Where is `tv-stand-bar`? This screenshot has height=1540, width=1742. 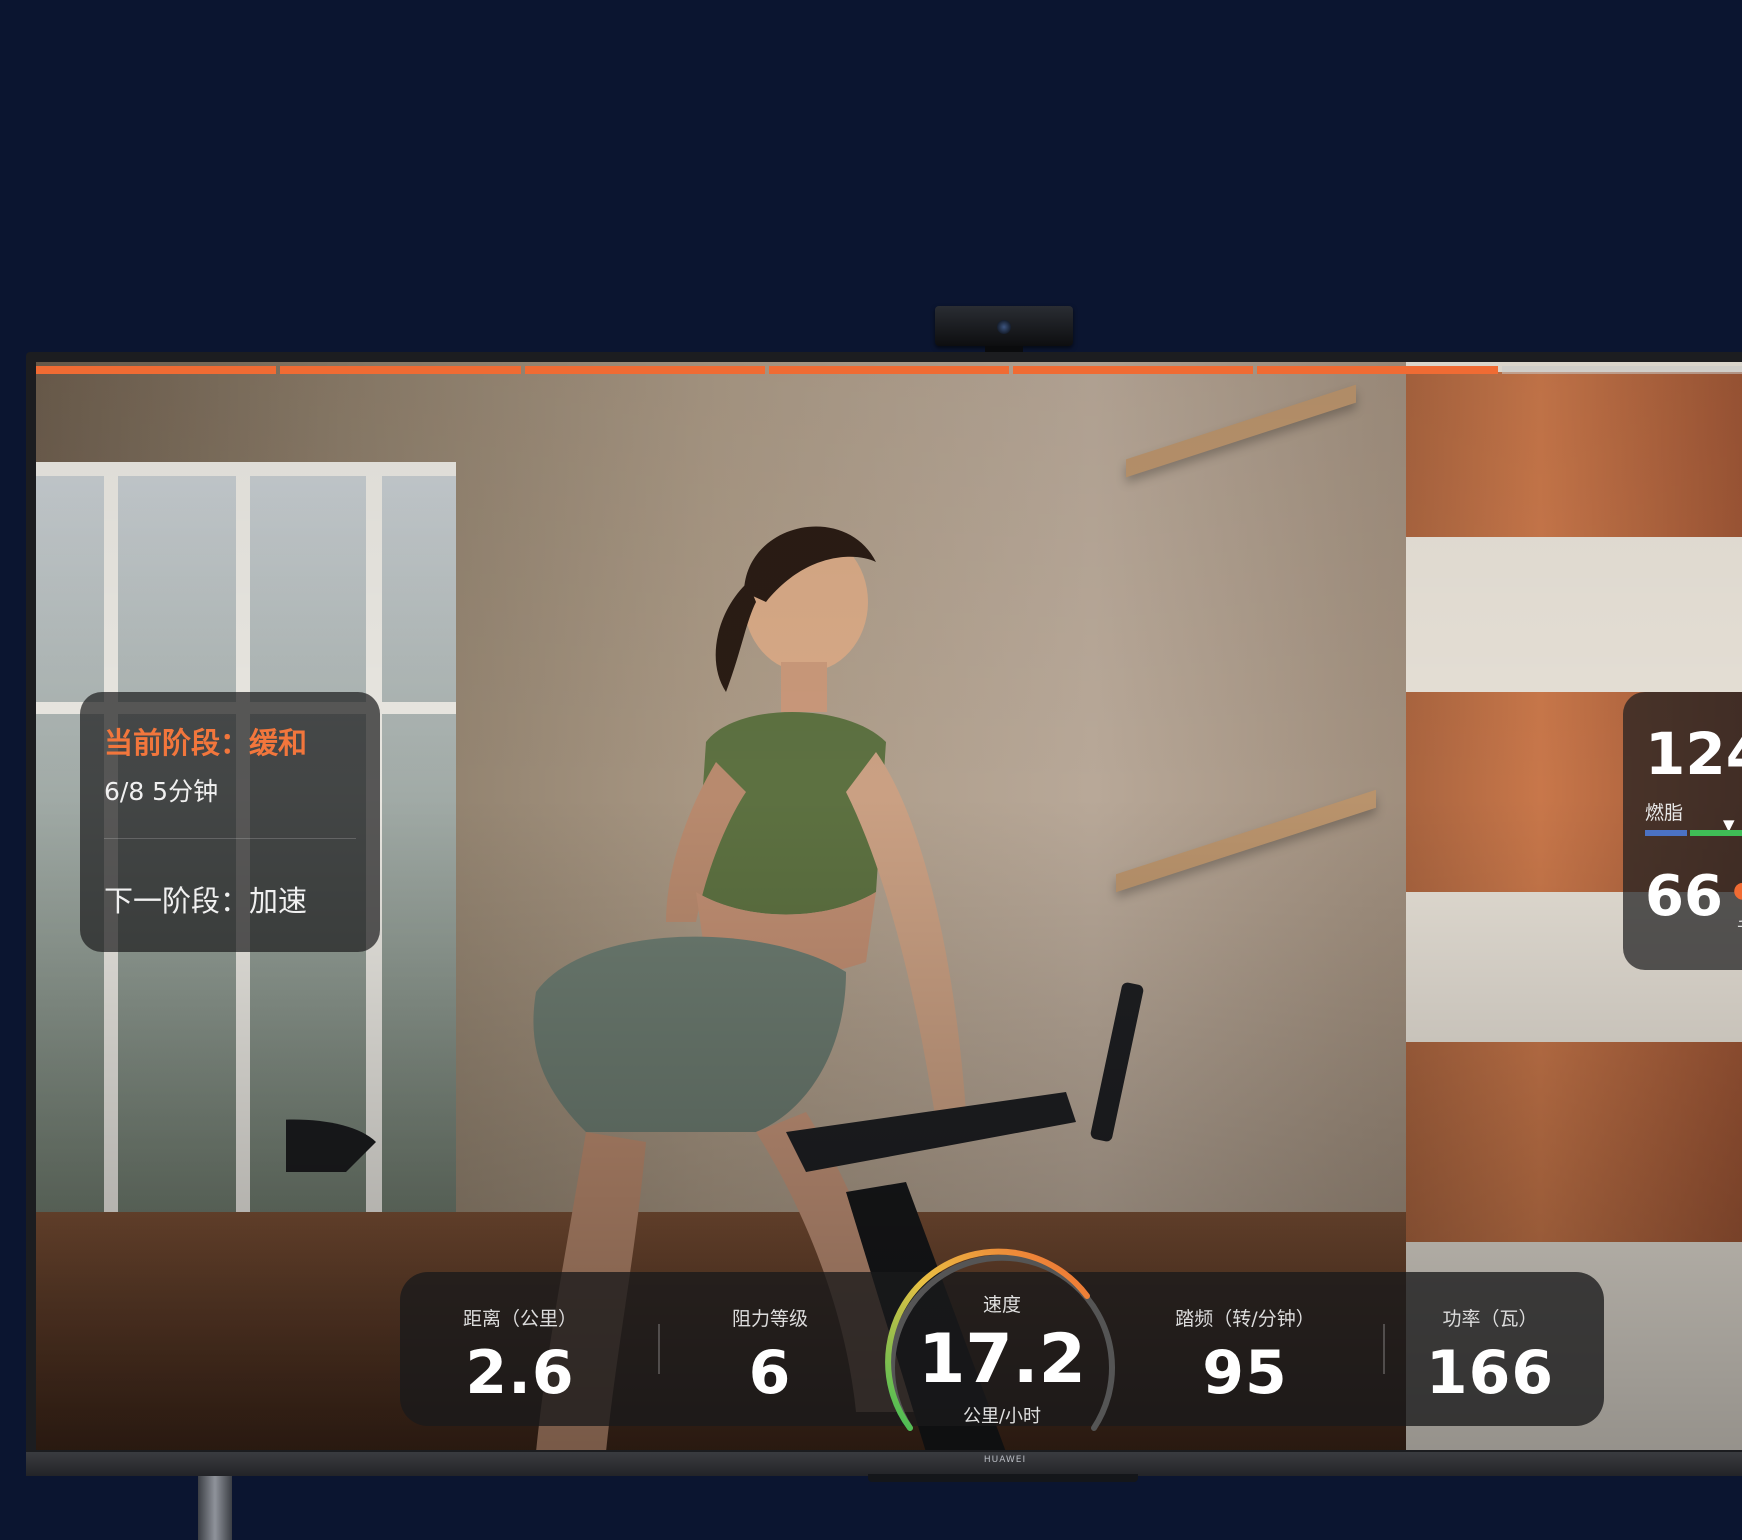 tv-stand-bar is located at coordinates (1003, 1478).